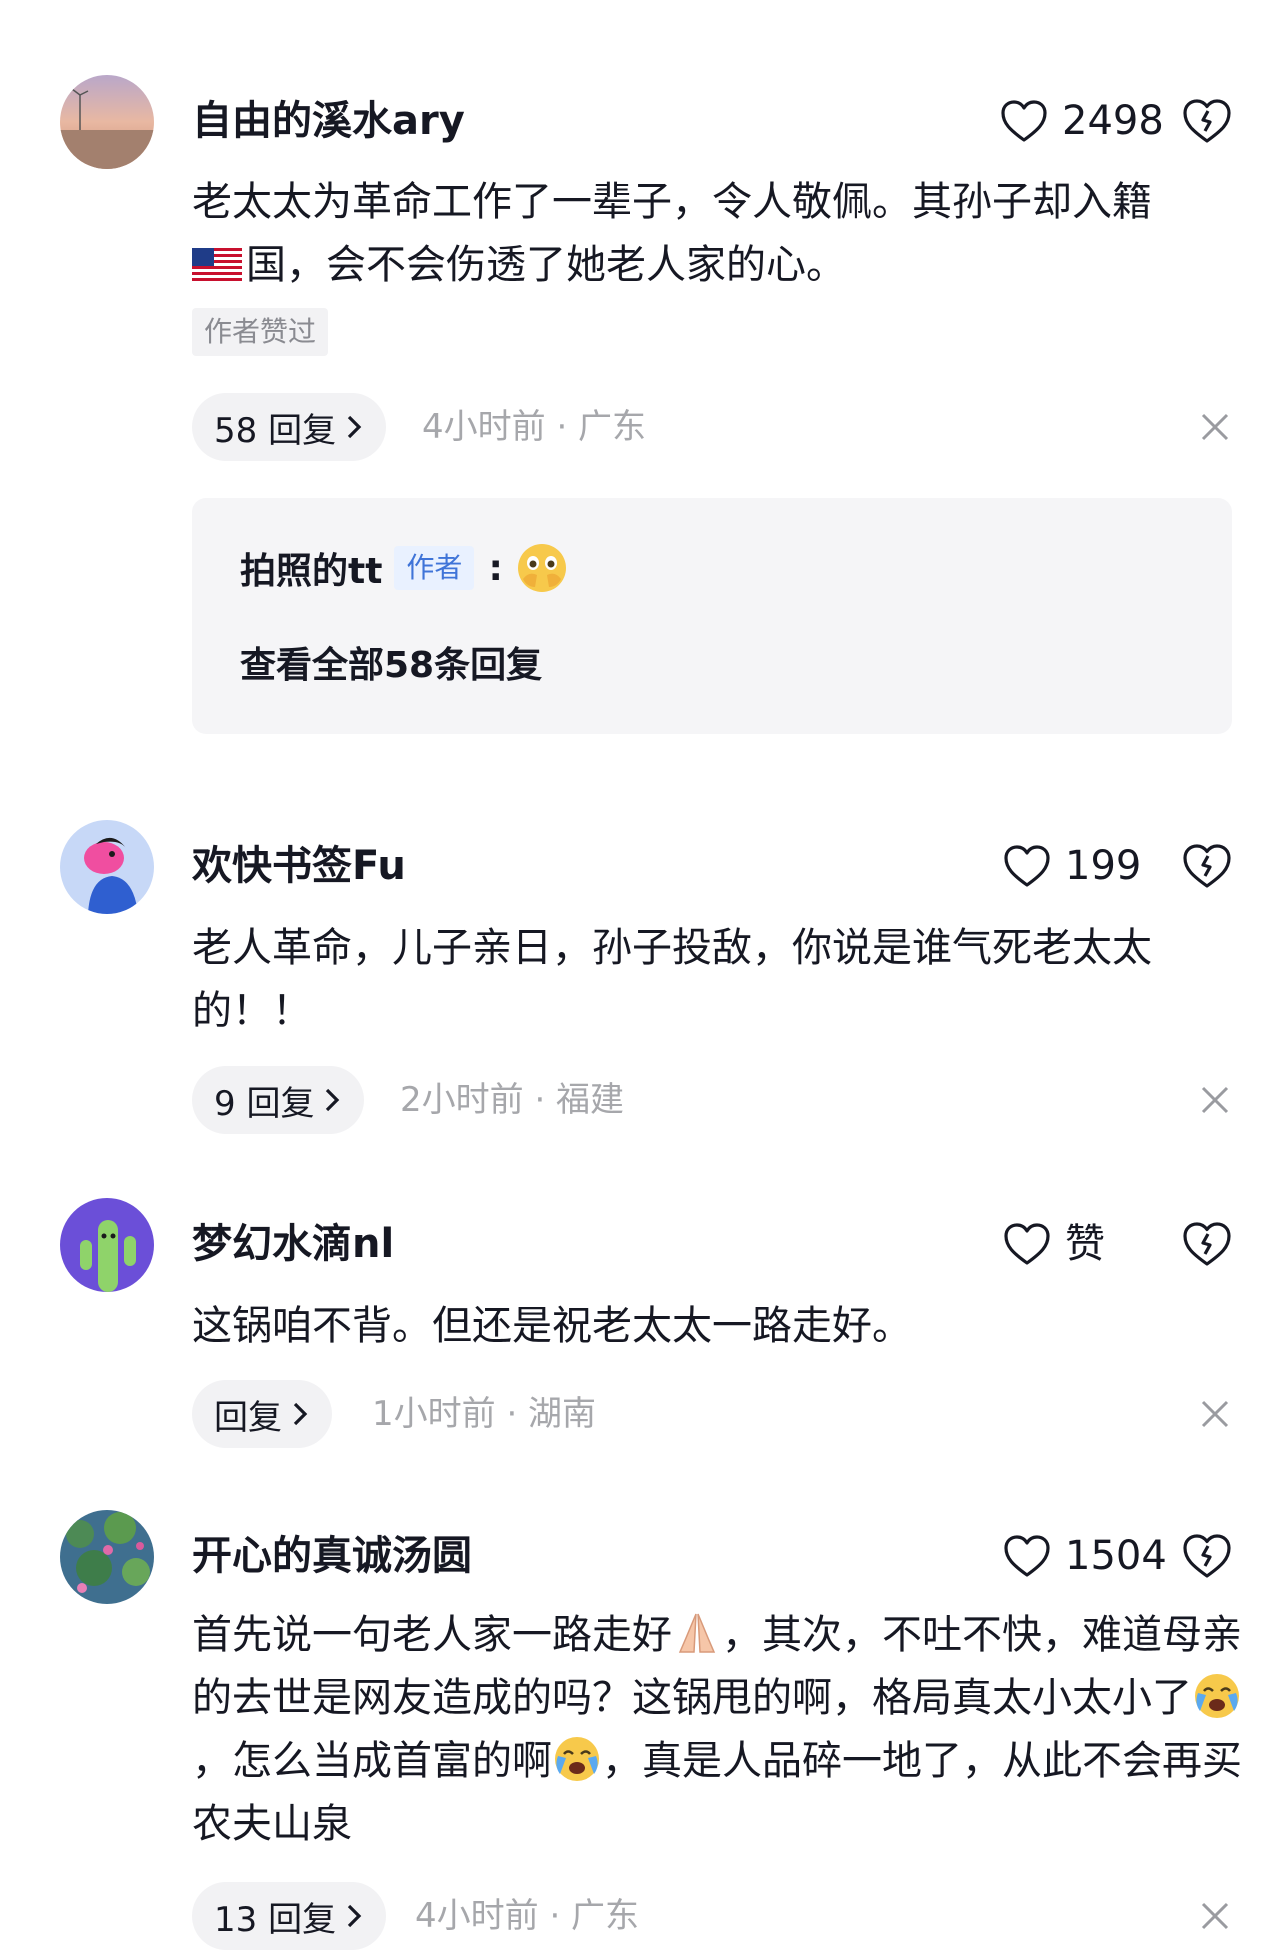 The height and width of the screenshot is (1951, 1280). I want to click on reply-preview-line: 拍照的tt 作者 :, so click(404, 568).